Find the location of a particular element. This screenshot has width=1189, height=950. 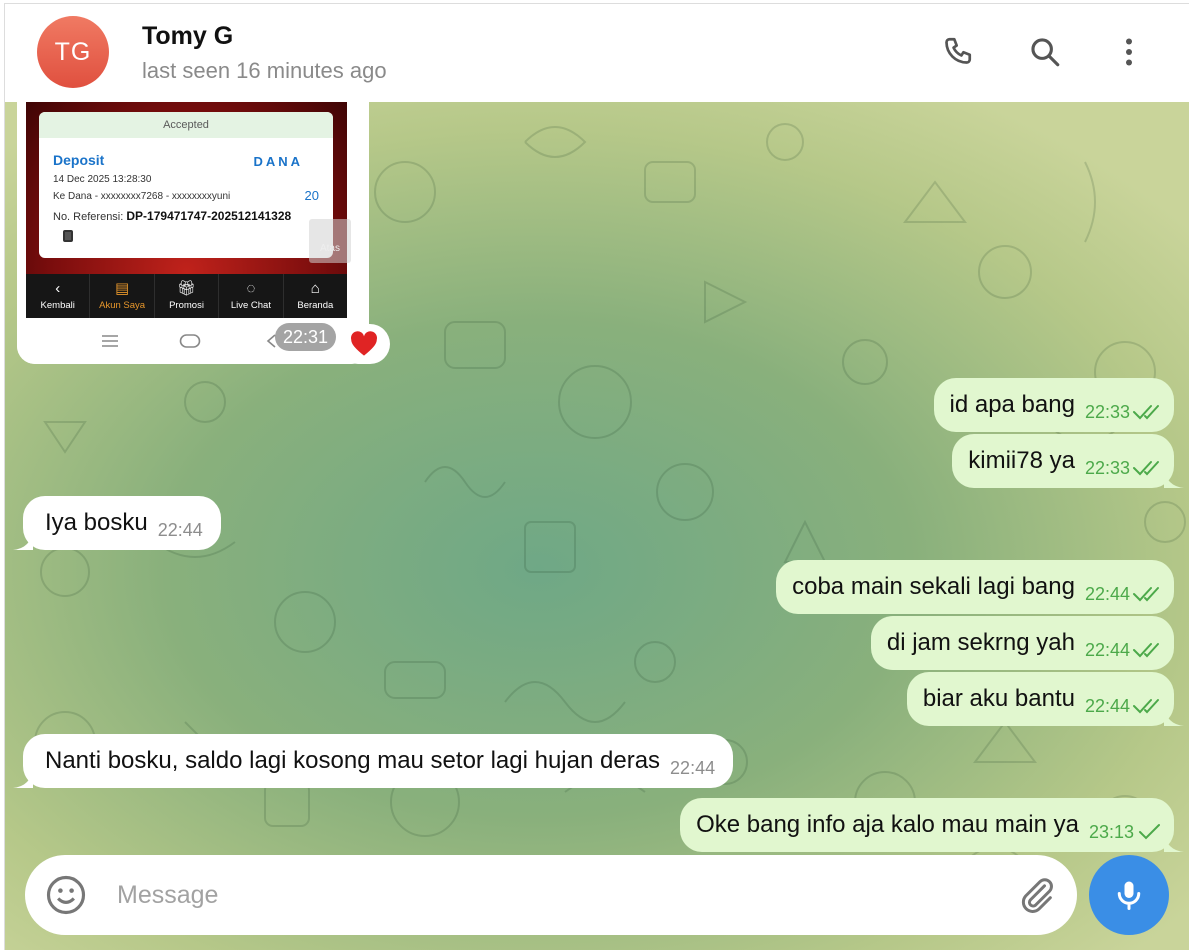

message-text: Iya bosku is located at coordinates (96, 522).